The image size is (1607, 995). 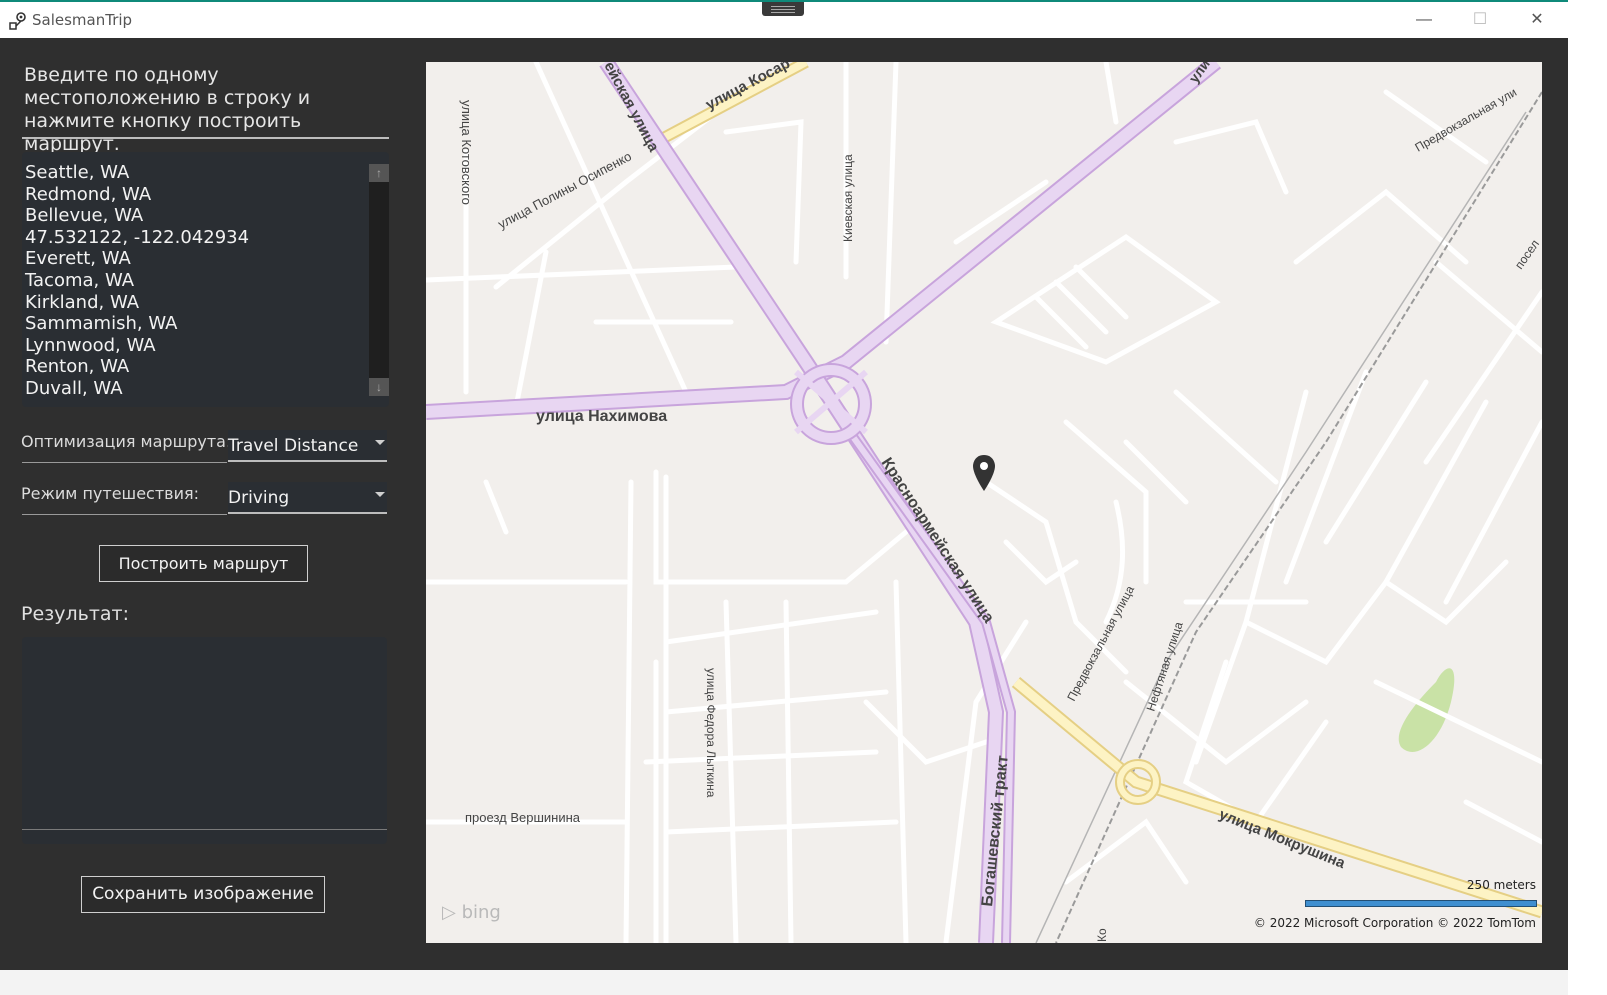 What do you see at coordinates (259, 498) in the screenshot?
I see `travel-mode-value: Driving` at bounding box center [259, 498].